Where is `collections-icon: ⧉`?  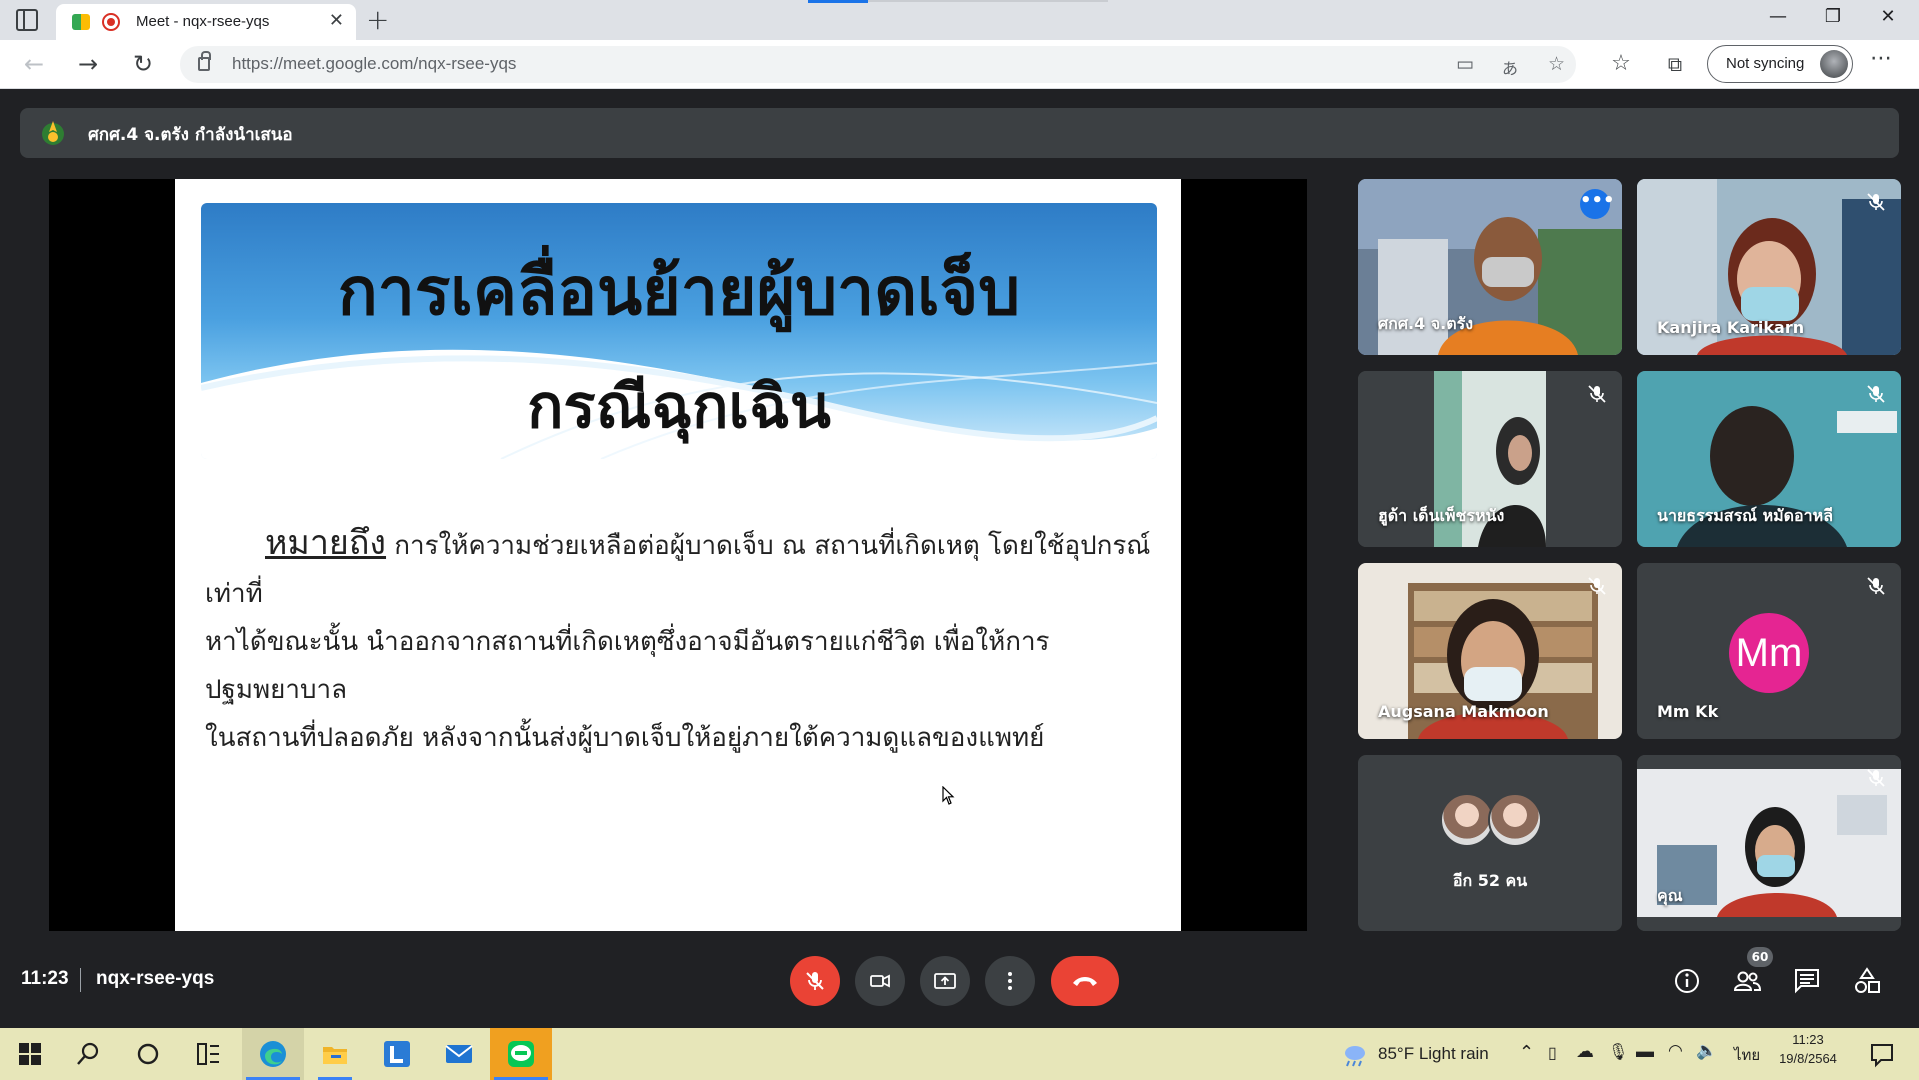 collections-icon: ⧉ is located at coordinates (1675, 65).